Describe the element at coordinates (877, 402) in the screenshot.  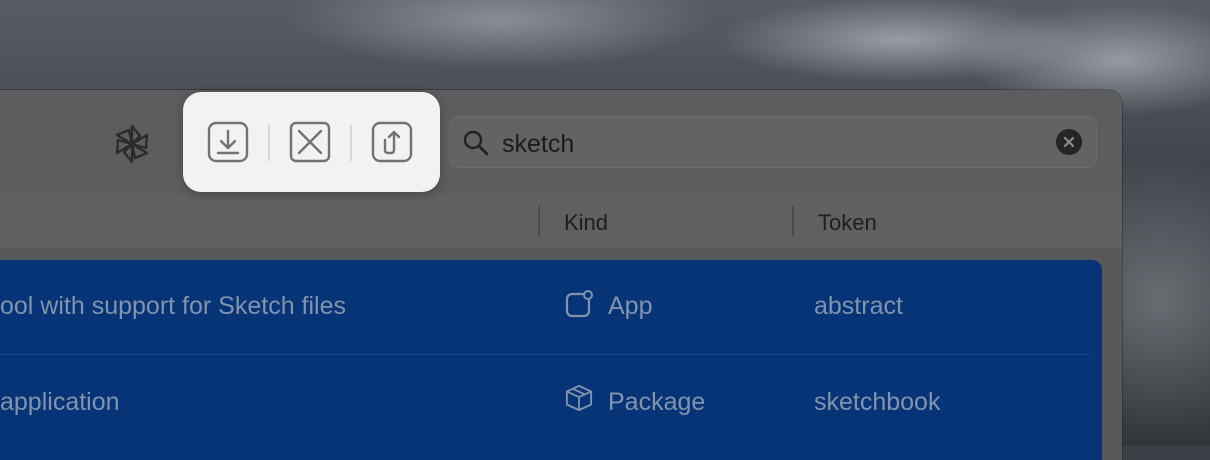
I see `row-token: sketchbook` at that location.